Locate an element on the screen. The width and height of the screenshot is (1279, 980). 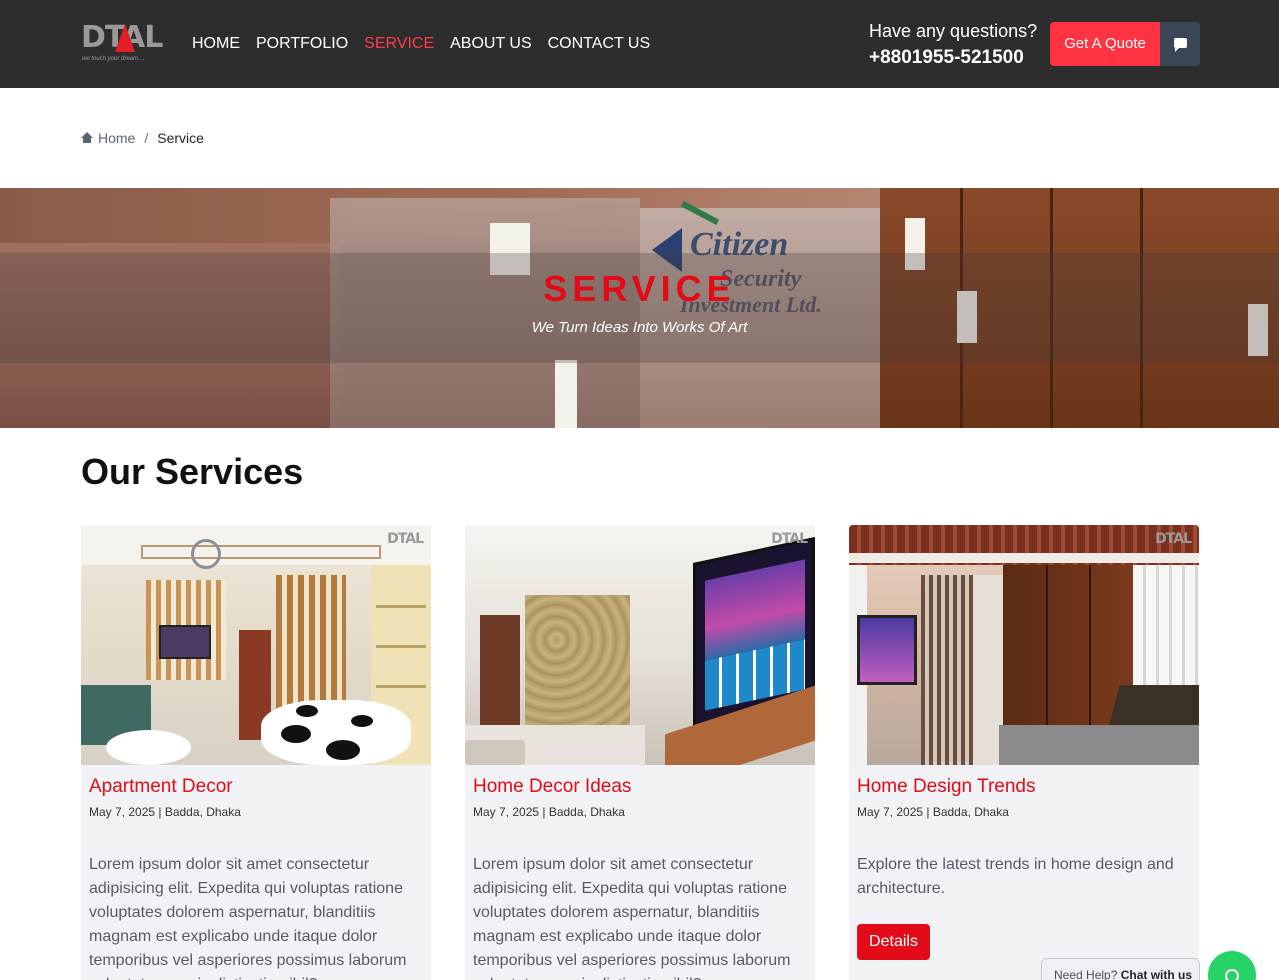
section-heading: Our Services is located at coordinates (192, 471).